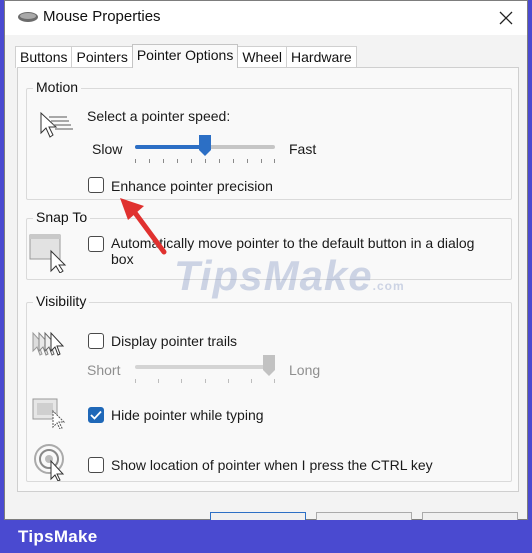 This screenshot has height=553, width=532. I want to click on tab-wheel: Wheel, so click(262, 57).